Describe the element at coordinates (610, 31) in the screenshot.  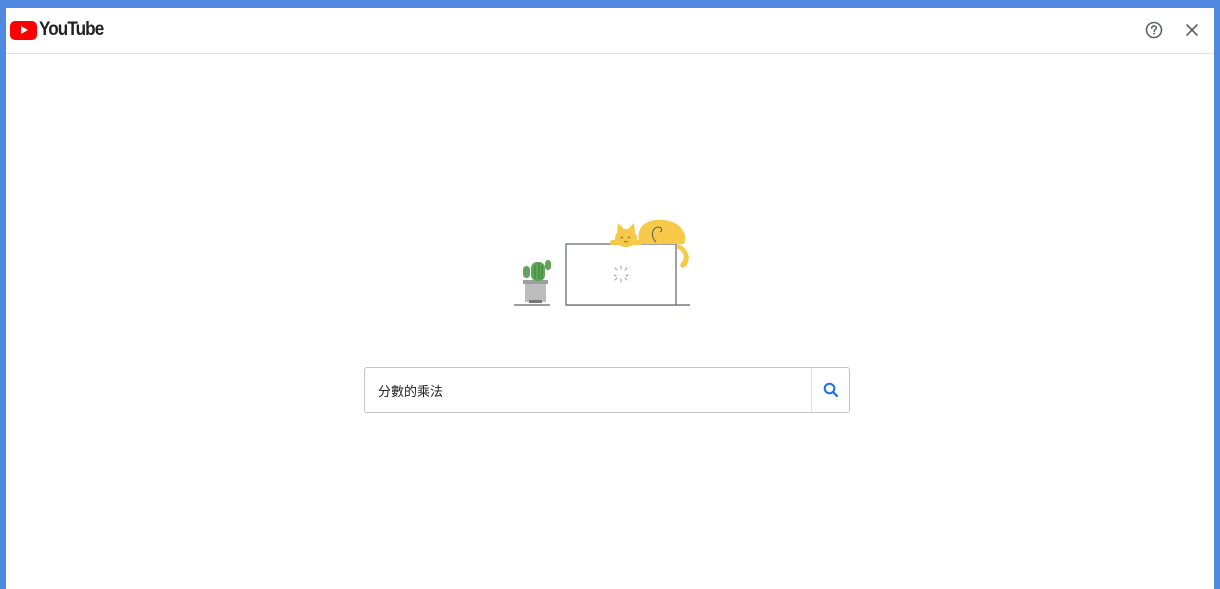
I see `top-bar: YouTube` at that location.